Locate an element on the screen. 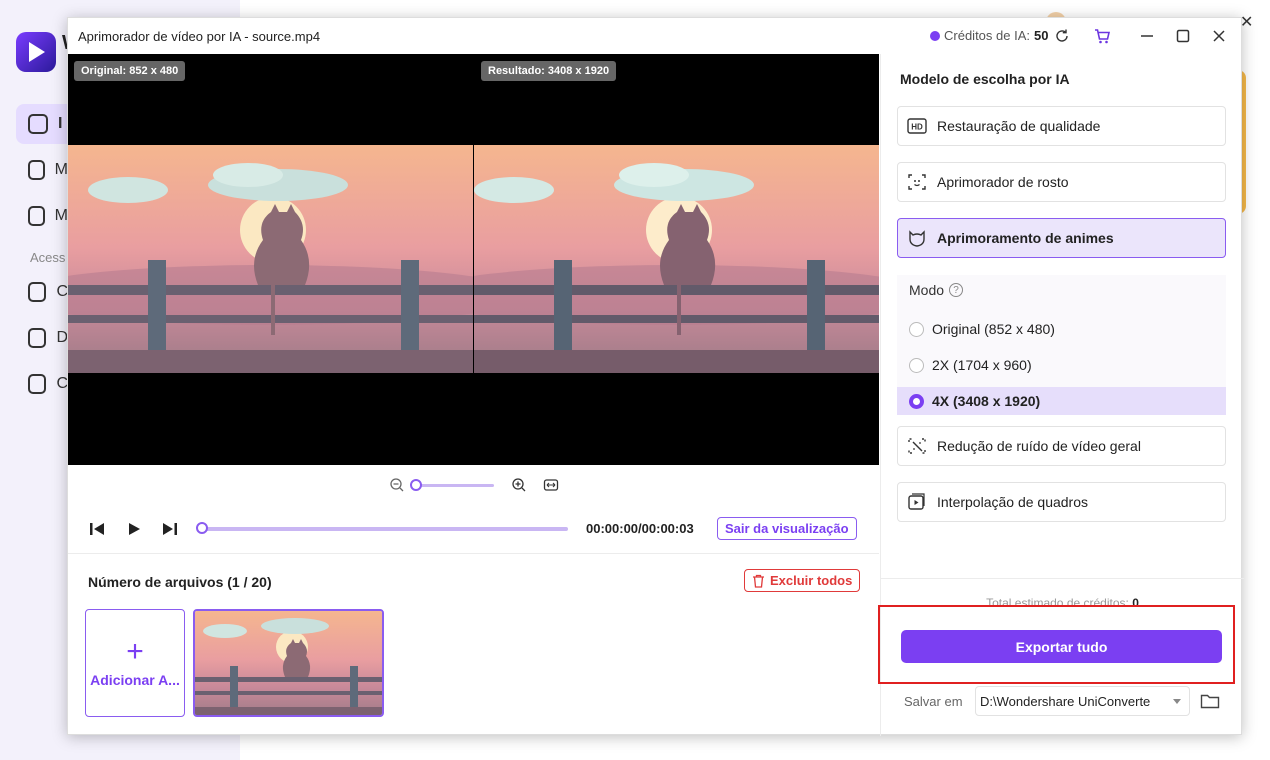 The width and height of the screenshot is (1270, 760). panel-divider is located at coordinates (1062, 578).